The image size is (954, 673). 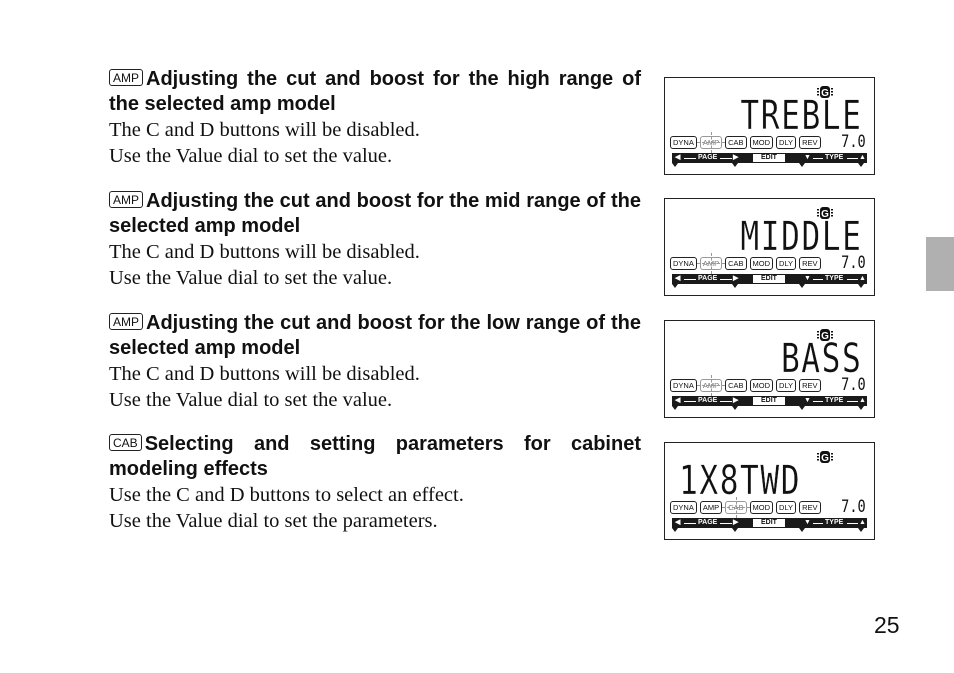 I want to click on guitar-chip-icon: G, so click(x=825, y=457).